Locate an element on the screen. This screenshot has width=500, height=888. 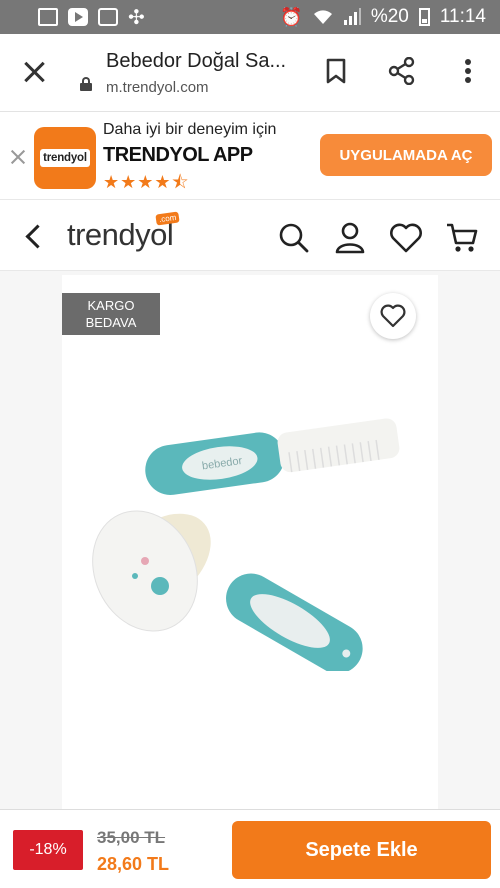
battery-icon is located at coordinates (424, 17).